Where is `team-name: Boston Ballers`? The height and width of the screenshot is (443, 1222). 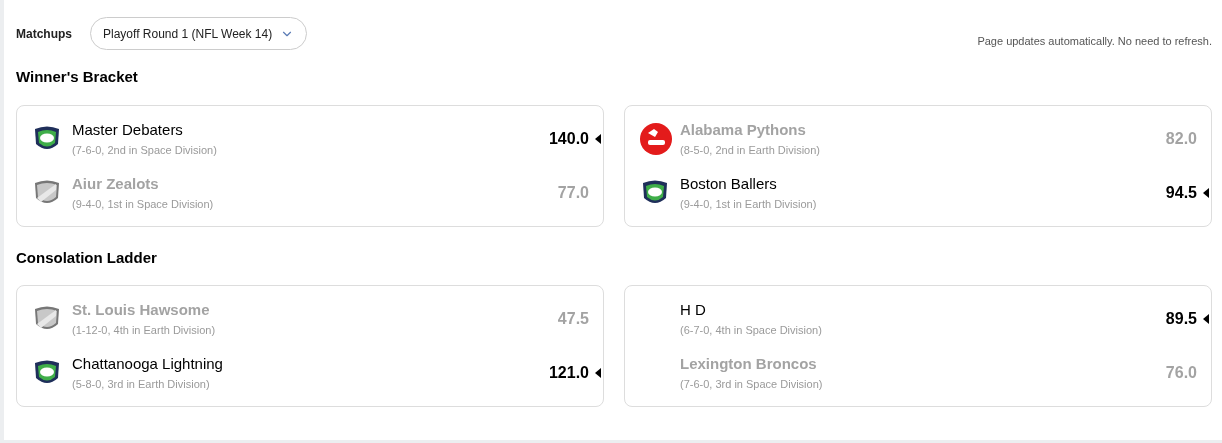
team-name: Boston Ballers is located at coordinates (729, 183).